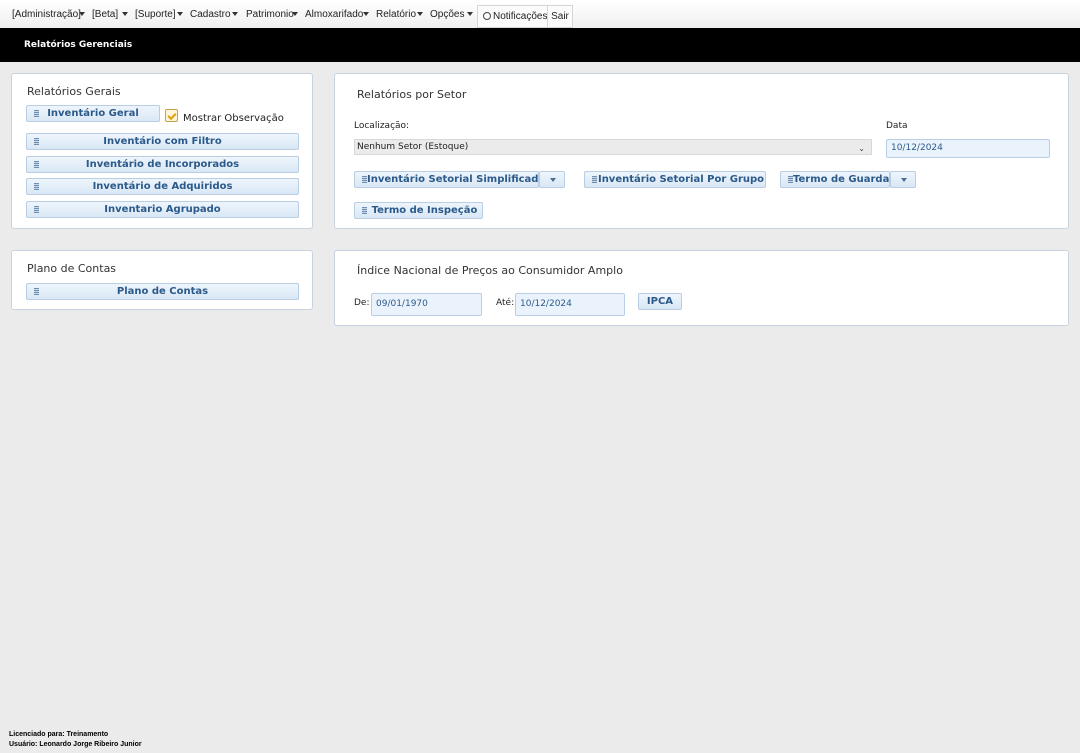 The image size is (1080, 753). I want to click on chart-of-accounts-label: Plano de Contas, so click(162, 291).